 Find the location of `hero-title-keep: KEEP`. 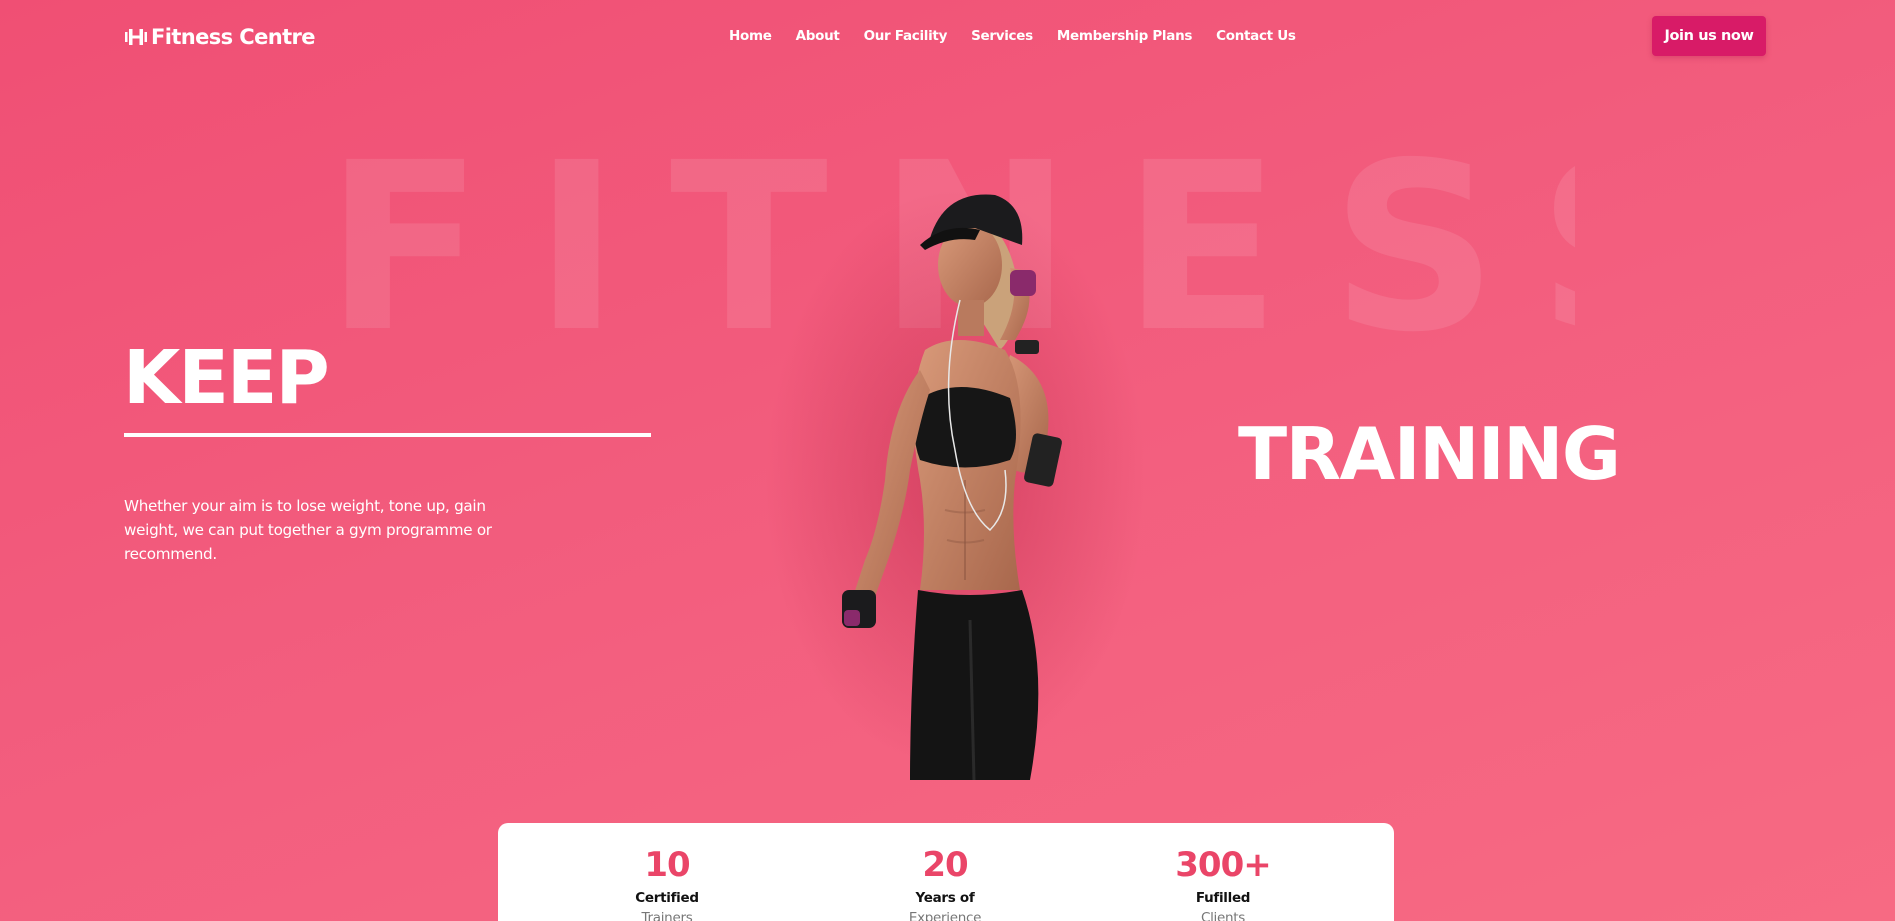

hero-title-keep: KEEP is located at coordinates (226, 378).